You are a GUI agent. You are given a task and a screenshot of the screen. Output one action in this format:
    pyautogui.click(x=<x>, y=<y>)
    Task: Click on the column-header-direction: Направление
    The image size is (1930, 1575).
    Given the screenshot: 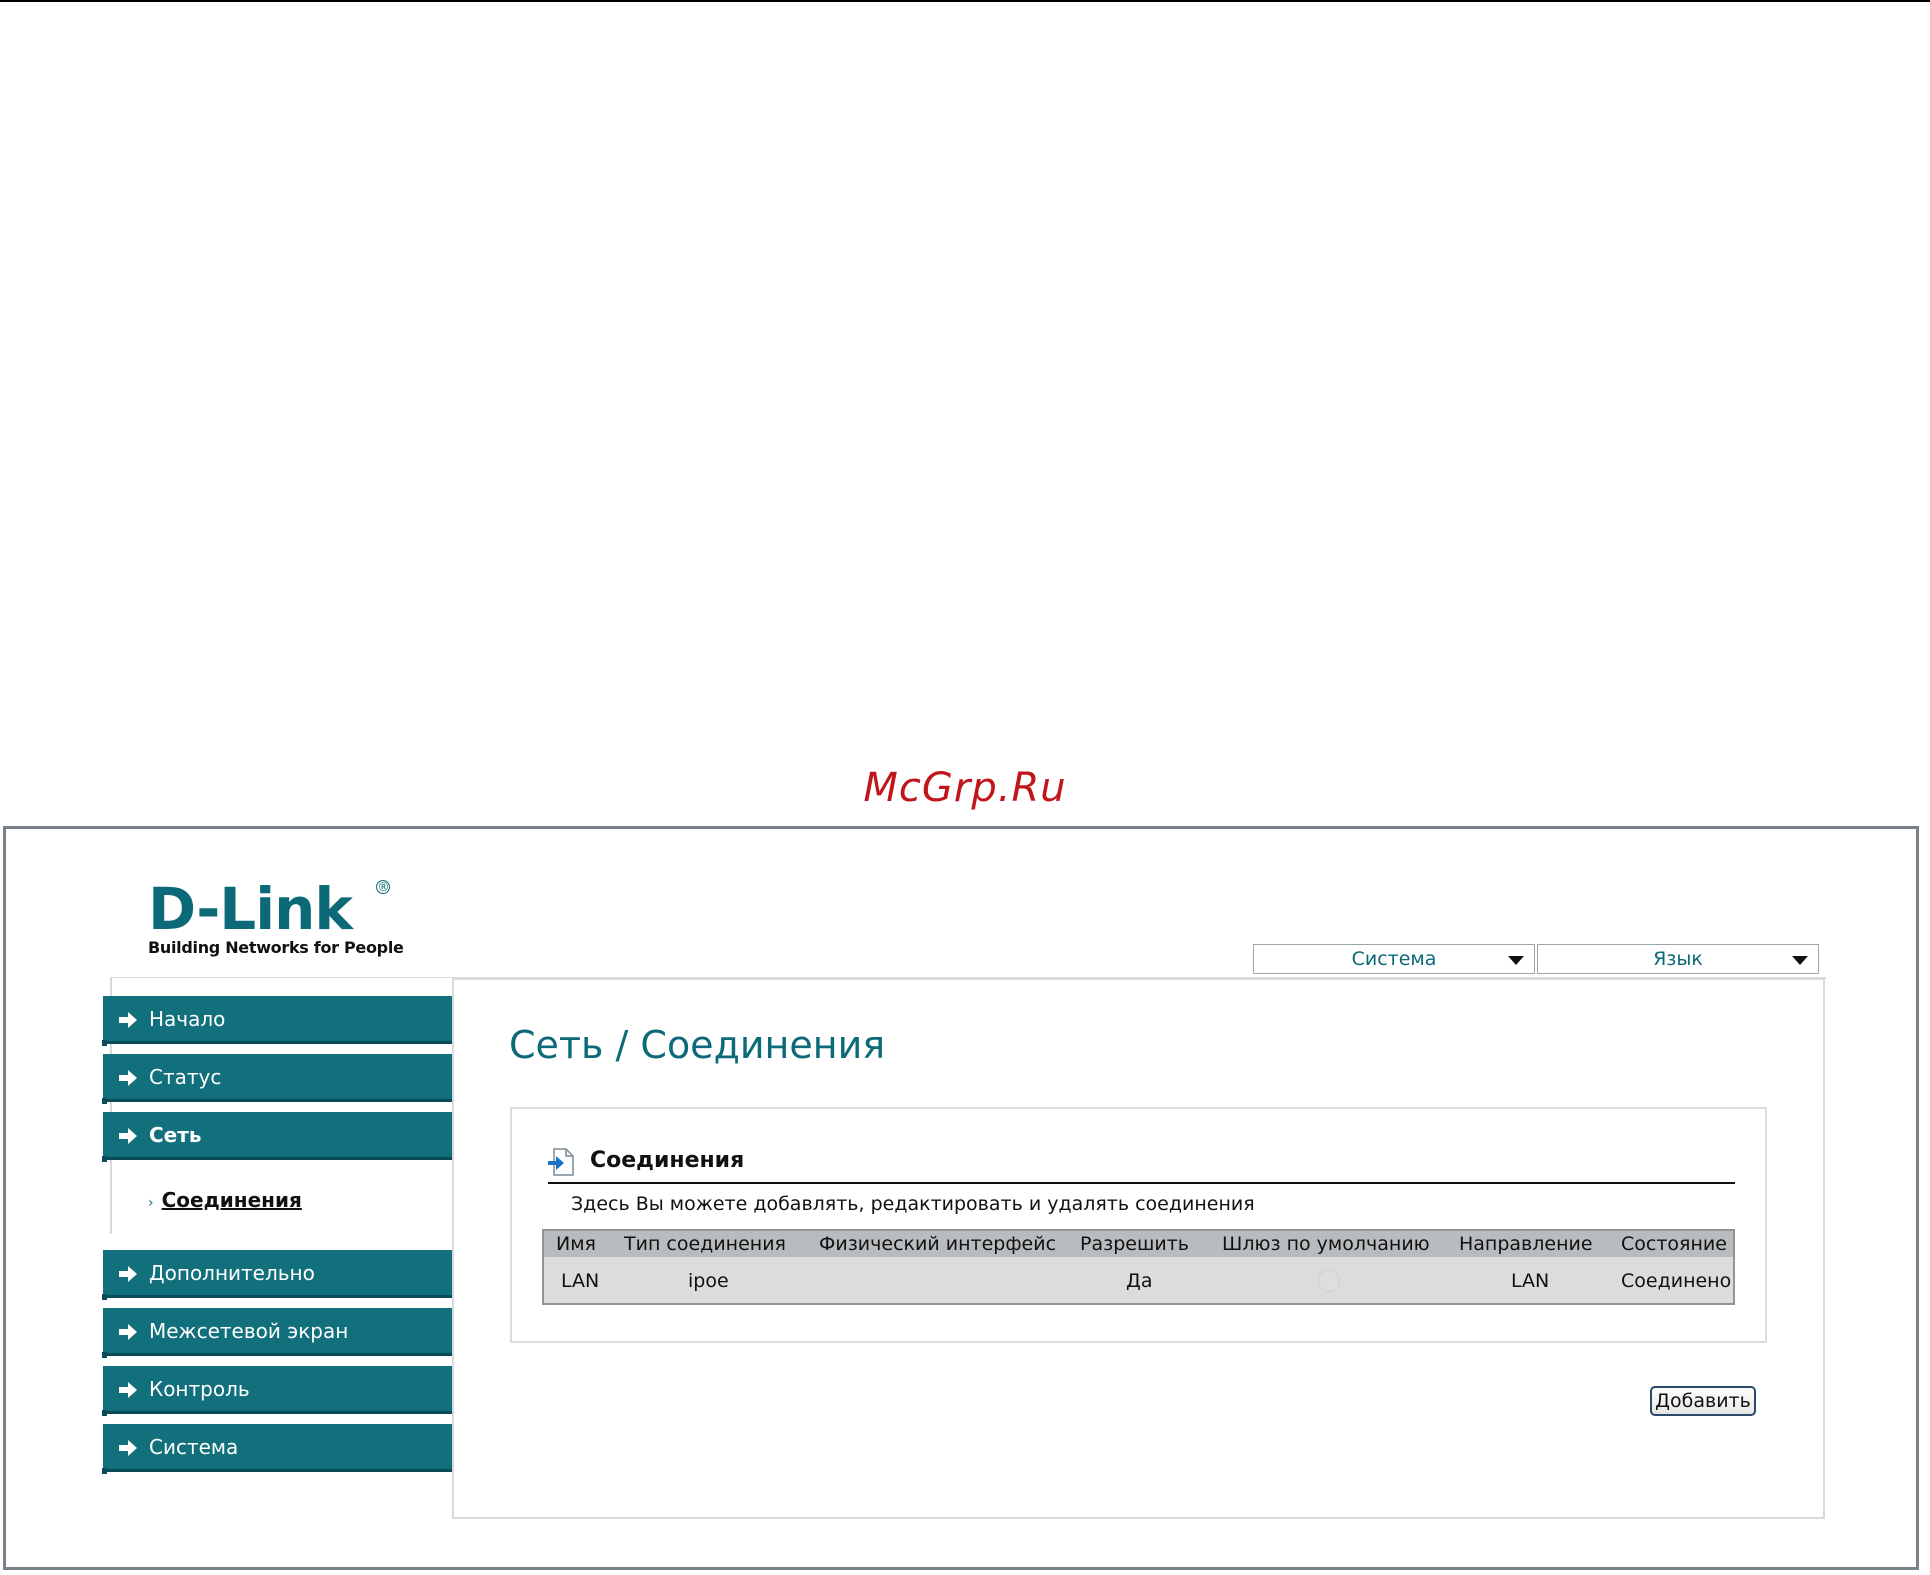 What is the action you would take?
    pyautogui.click(x=1526, y=1244)
    